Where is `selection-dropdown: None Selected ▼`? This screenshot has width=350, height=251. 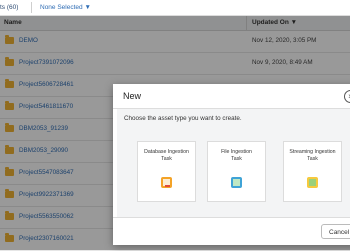
selection-dropdown: None Selected ▼ is located at coordinates (65, 7).